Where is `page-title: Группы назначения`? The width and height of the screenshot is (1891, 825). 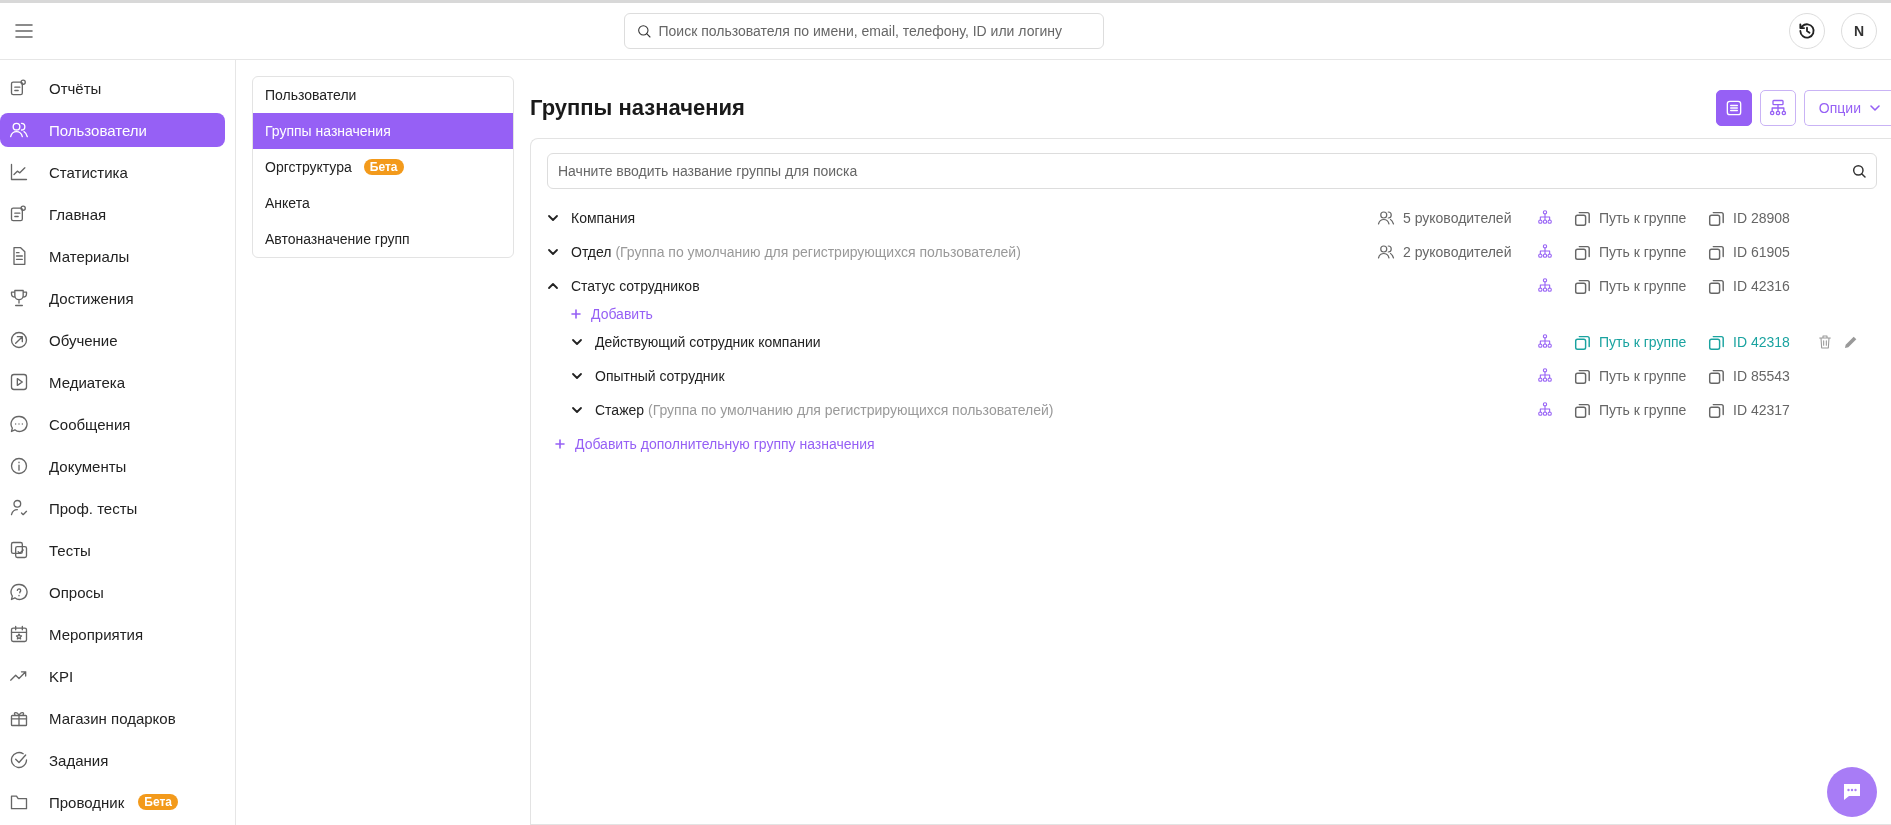
page-title: Группы назначения is located at coordinates (638, 108).